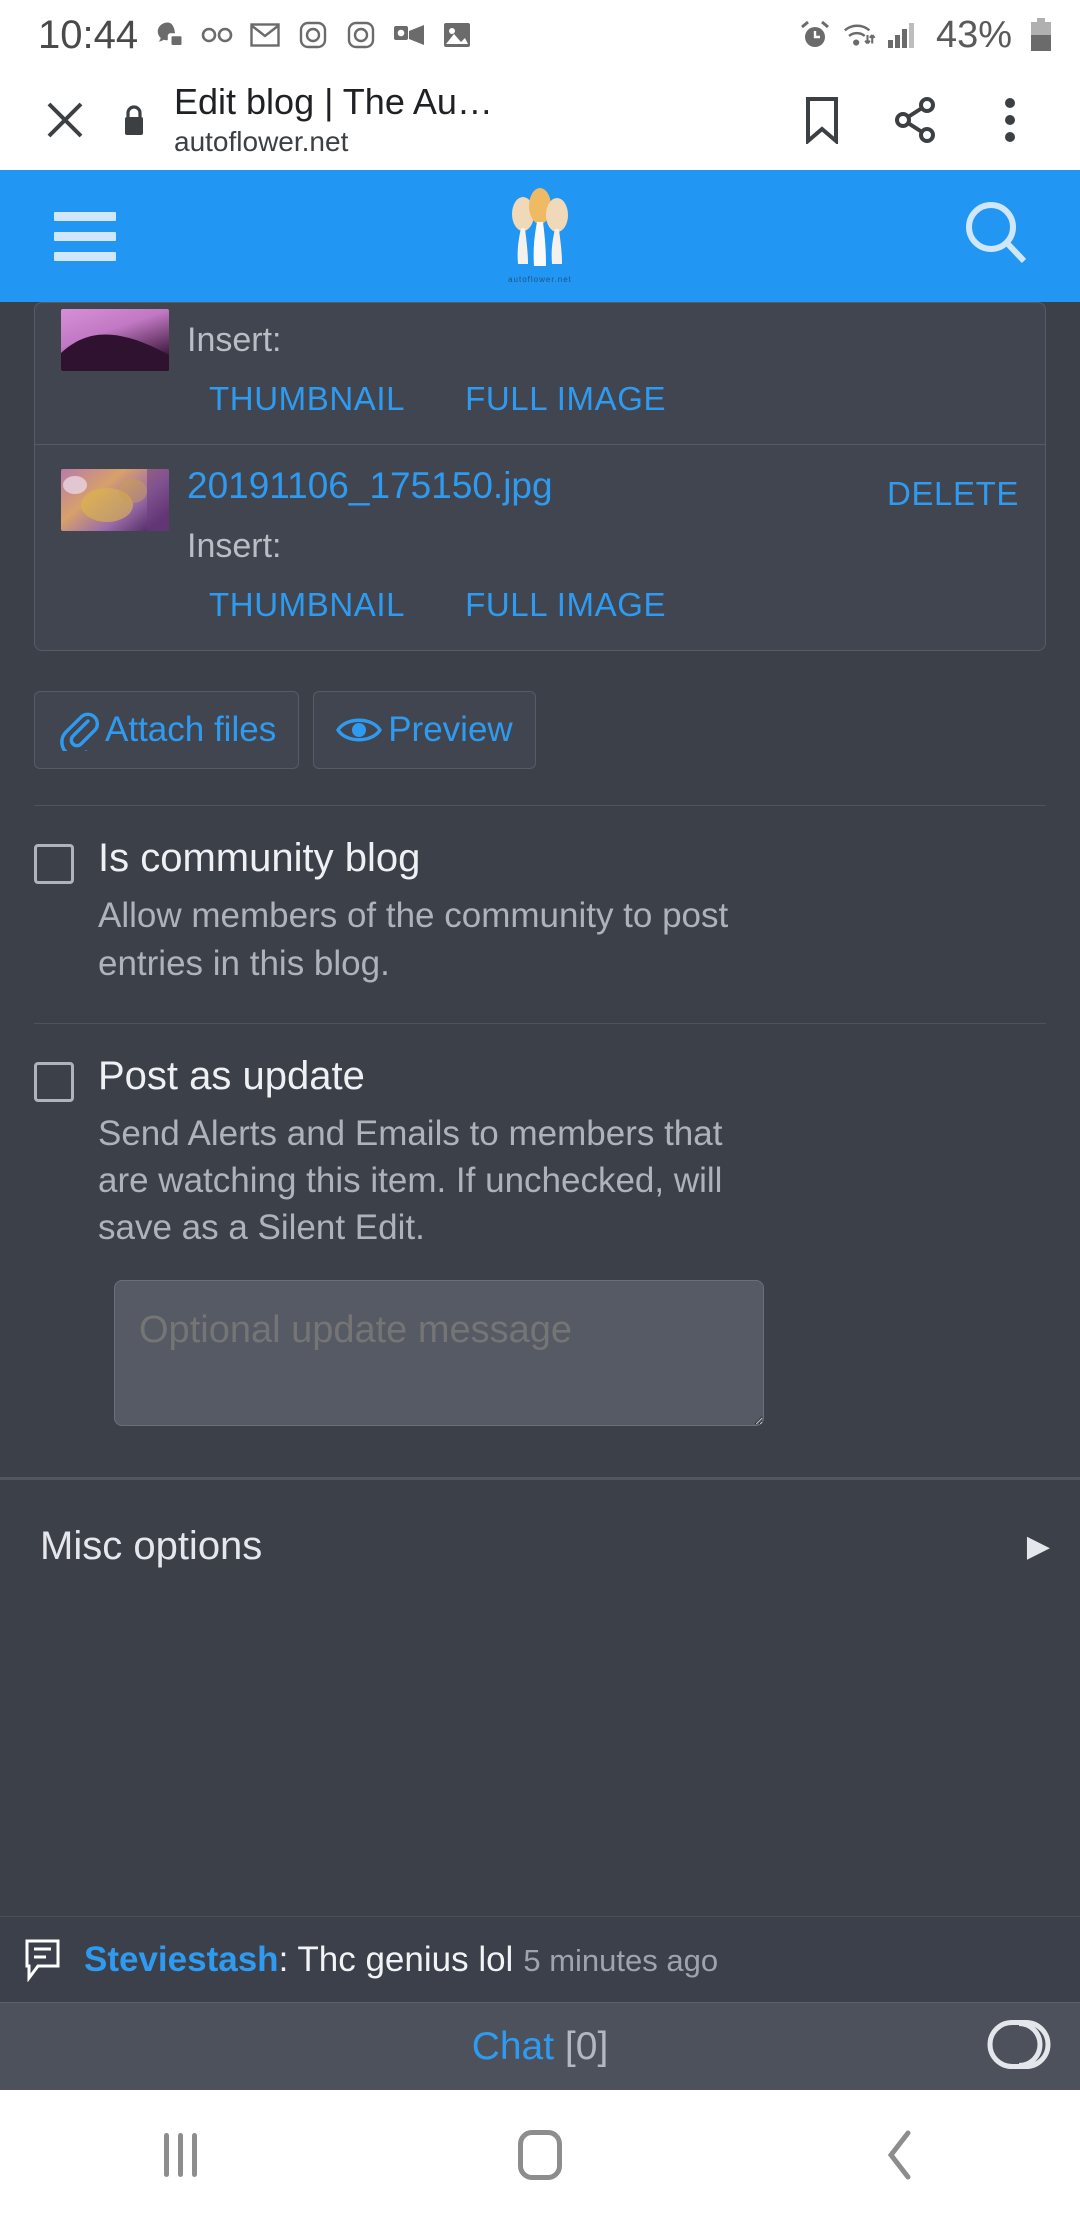 The image size is (1080, 2220). What do you see at coordinates (815, 35) in the screenshot?
I see `alarm-icon` at bounding box center [815, 35].